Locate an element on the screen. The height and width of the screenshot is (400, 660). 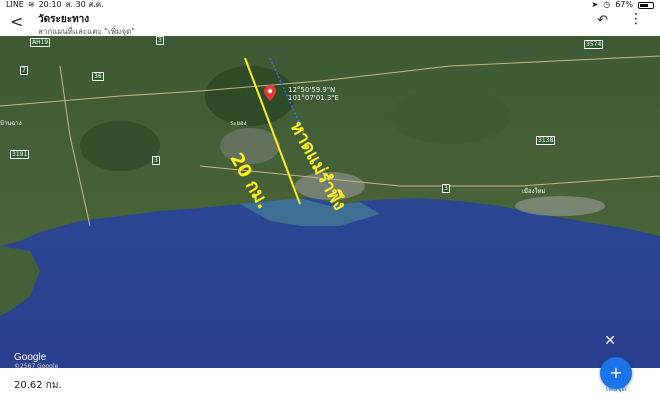
time-label: 20:10 is located at coordinates (50, 4).